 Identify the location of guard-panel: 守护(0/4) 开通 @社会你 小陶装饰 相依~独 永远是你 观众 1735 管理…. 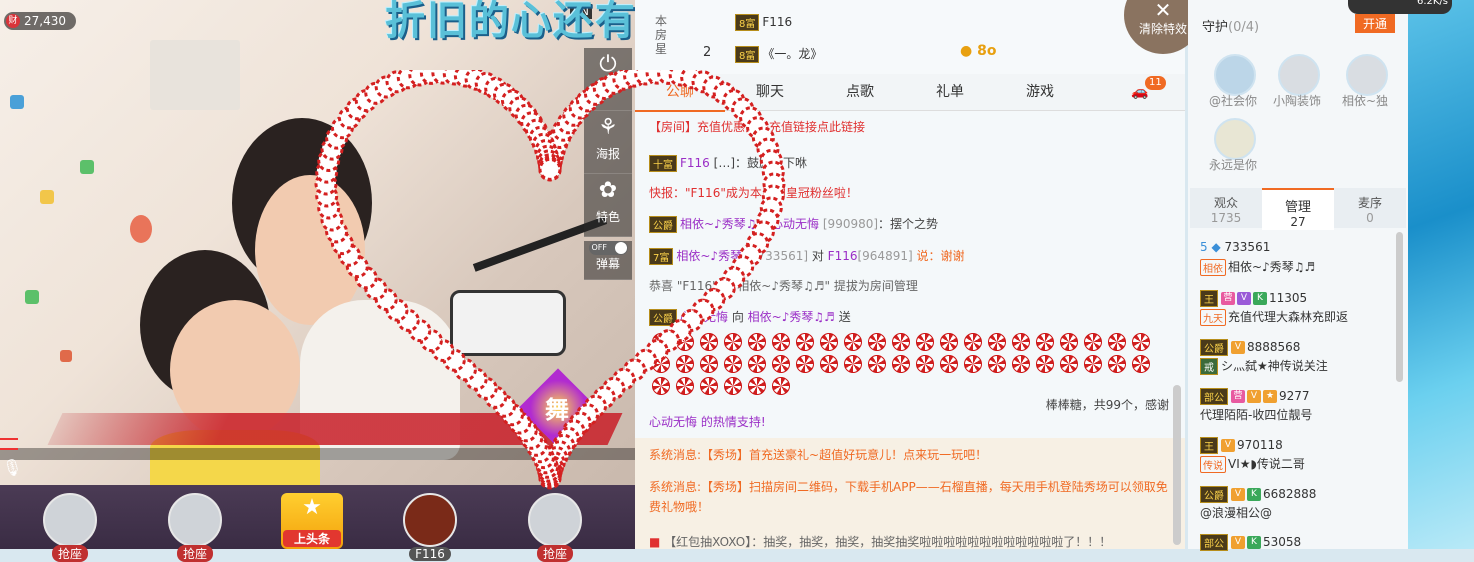
(1298, 275).